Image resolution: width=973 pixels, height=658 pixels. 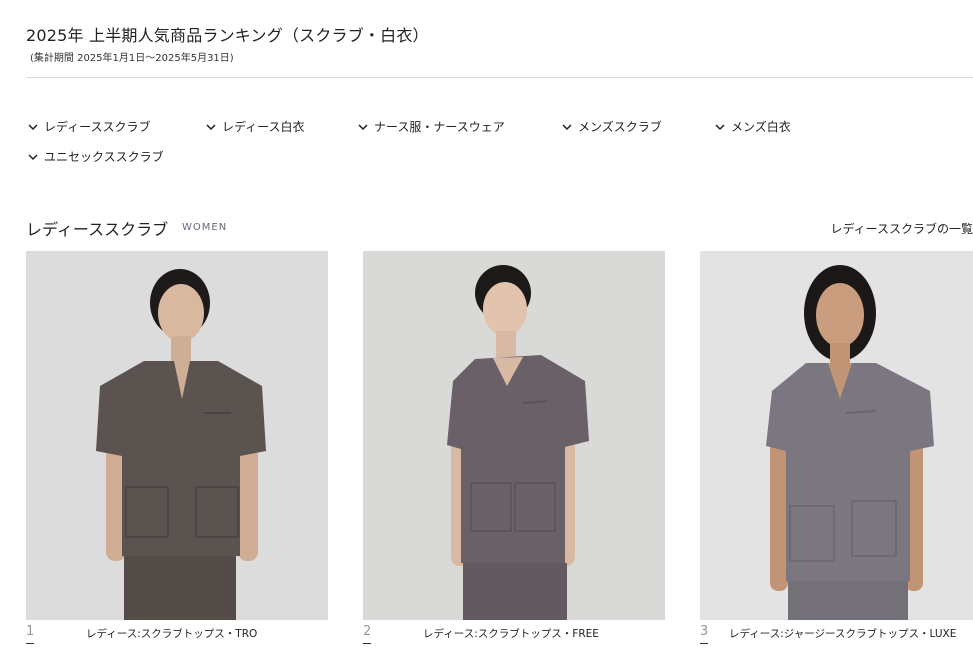 What do you see at coordinates (171, 633) in the screenshot?
I see `product-name: レディース:スクラブトップス・TRO` at bounding box center [171, 633].